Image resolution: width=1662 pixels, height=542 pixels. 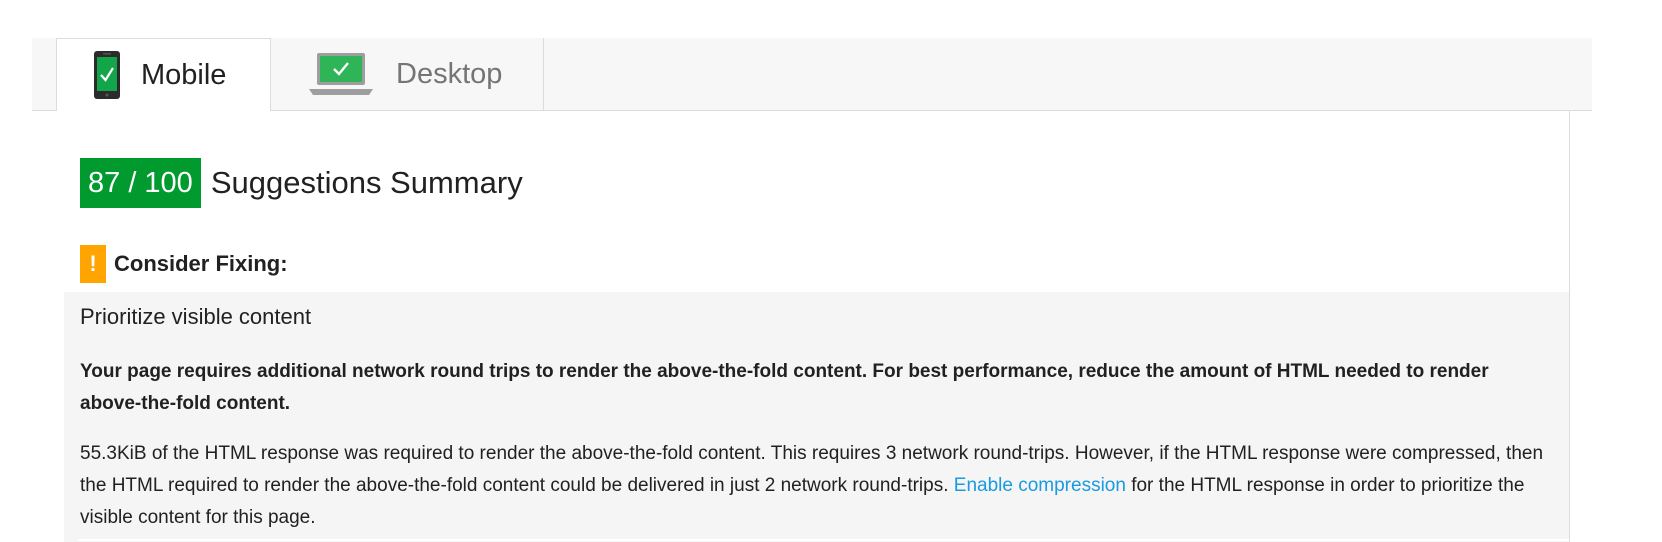 I want to click on enable-compression-link: Enable compression, so click(x=1040, y=485).